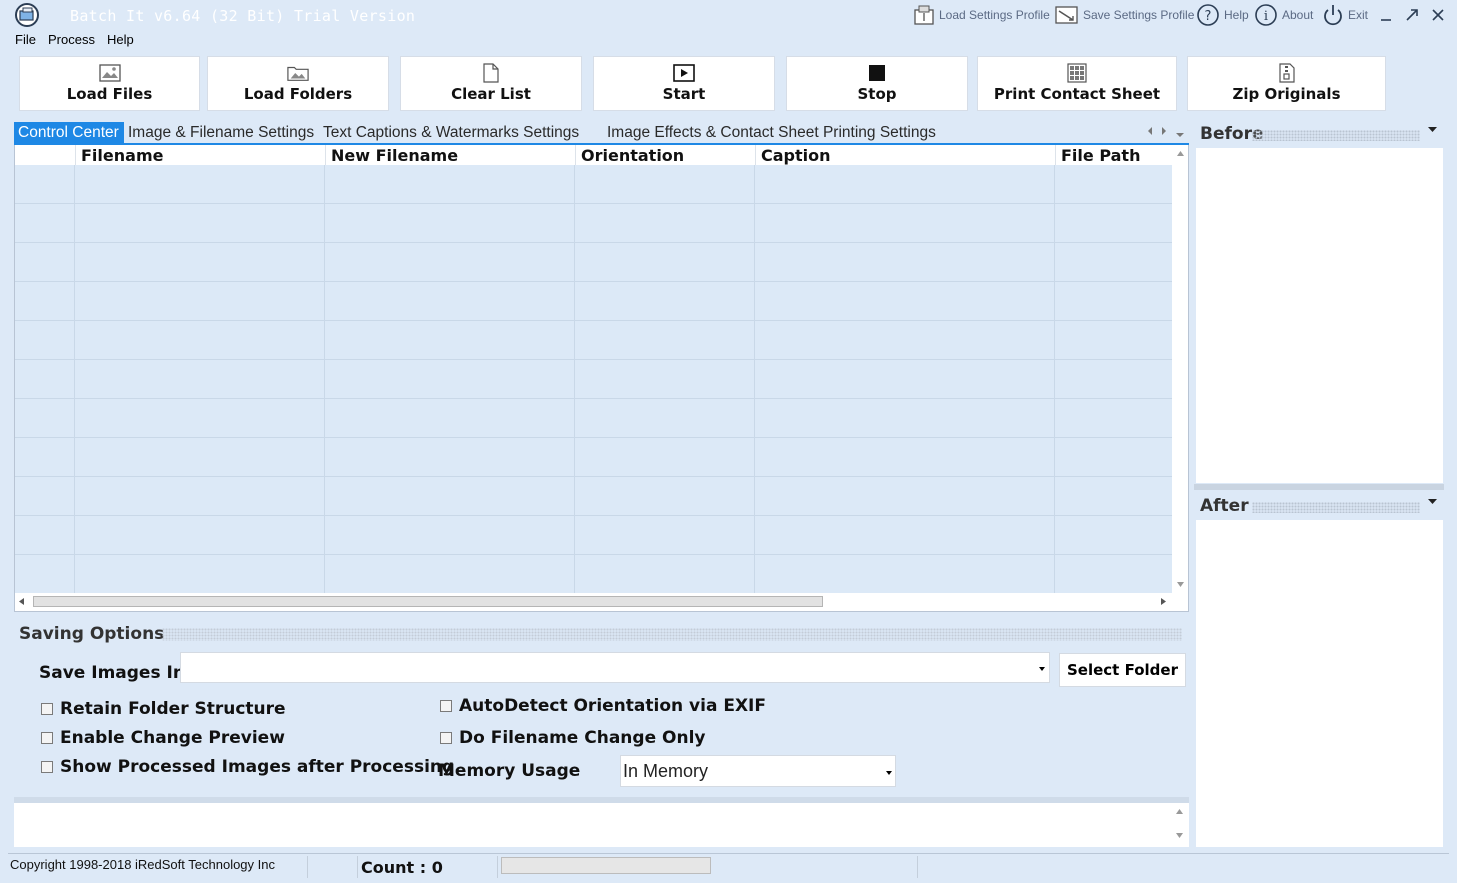 This screenshot has width=1457, height=883. Describe the element at coordinates (47, 767) in the screenshot. I see `show-processed-images-checkbox` at that location.